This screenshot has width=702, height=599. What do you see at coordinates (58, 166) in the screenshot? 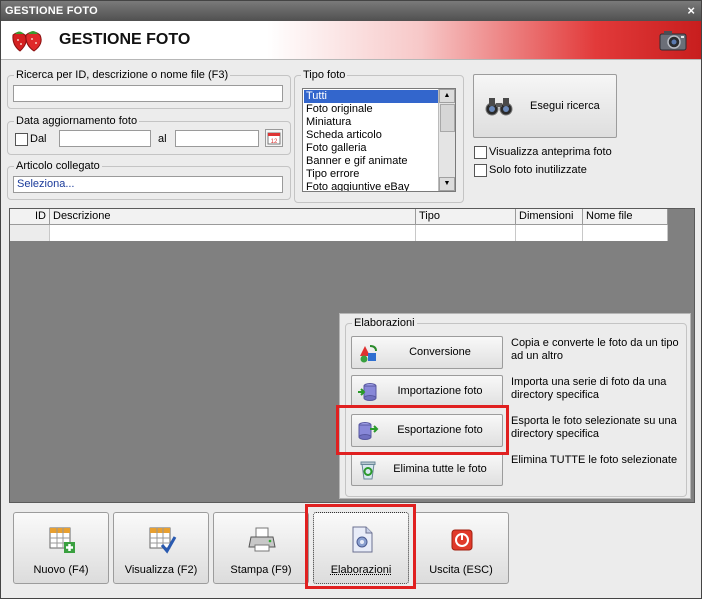
I see `linked-article-legend: Articolo collegato` at bounding box center [58, 166].